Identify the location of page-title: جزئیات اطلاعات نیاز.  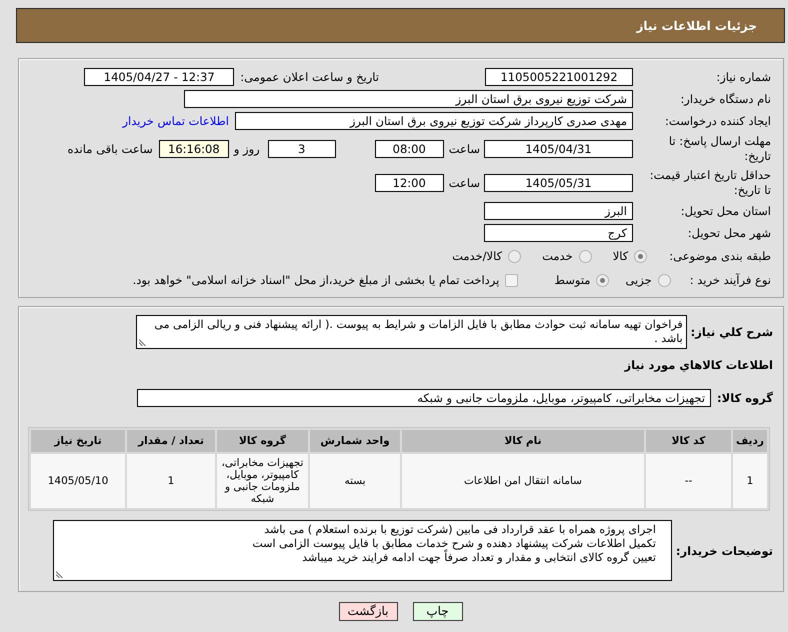
(696, 25).